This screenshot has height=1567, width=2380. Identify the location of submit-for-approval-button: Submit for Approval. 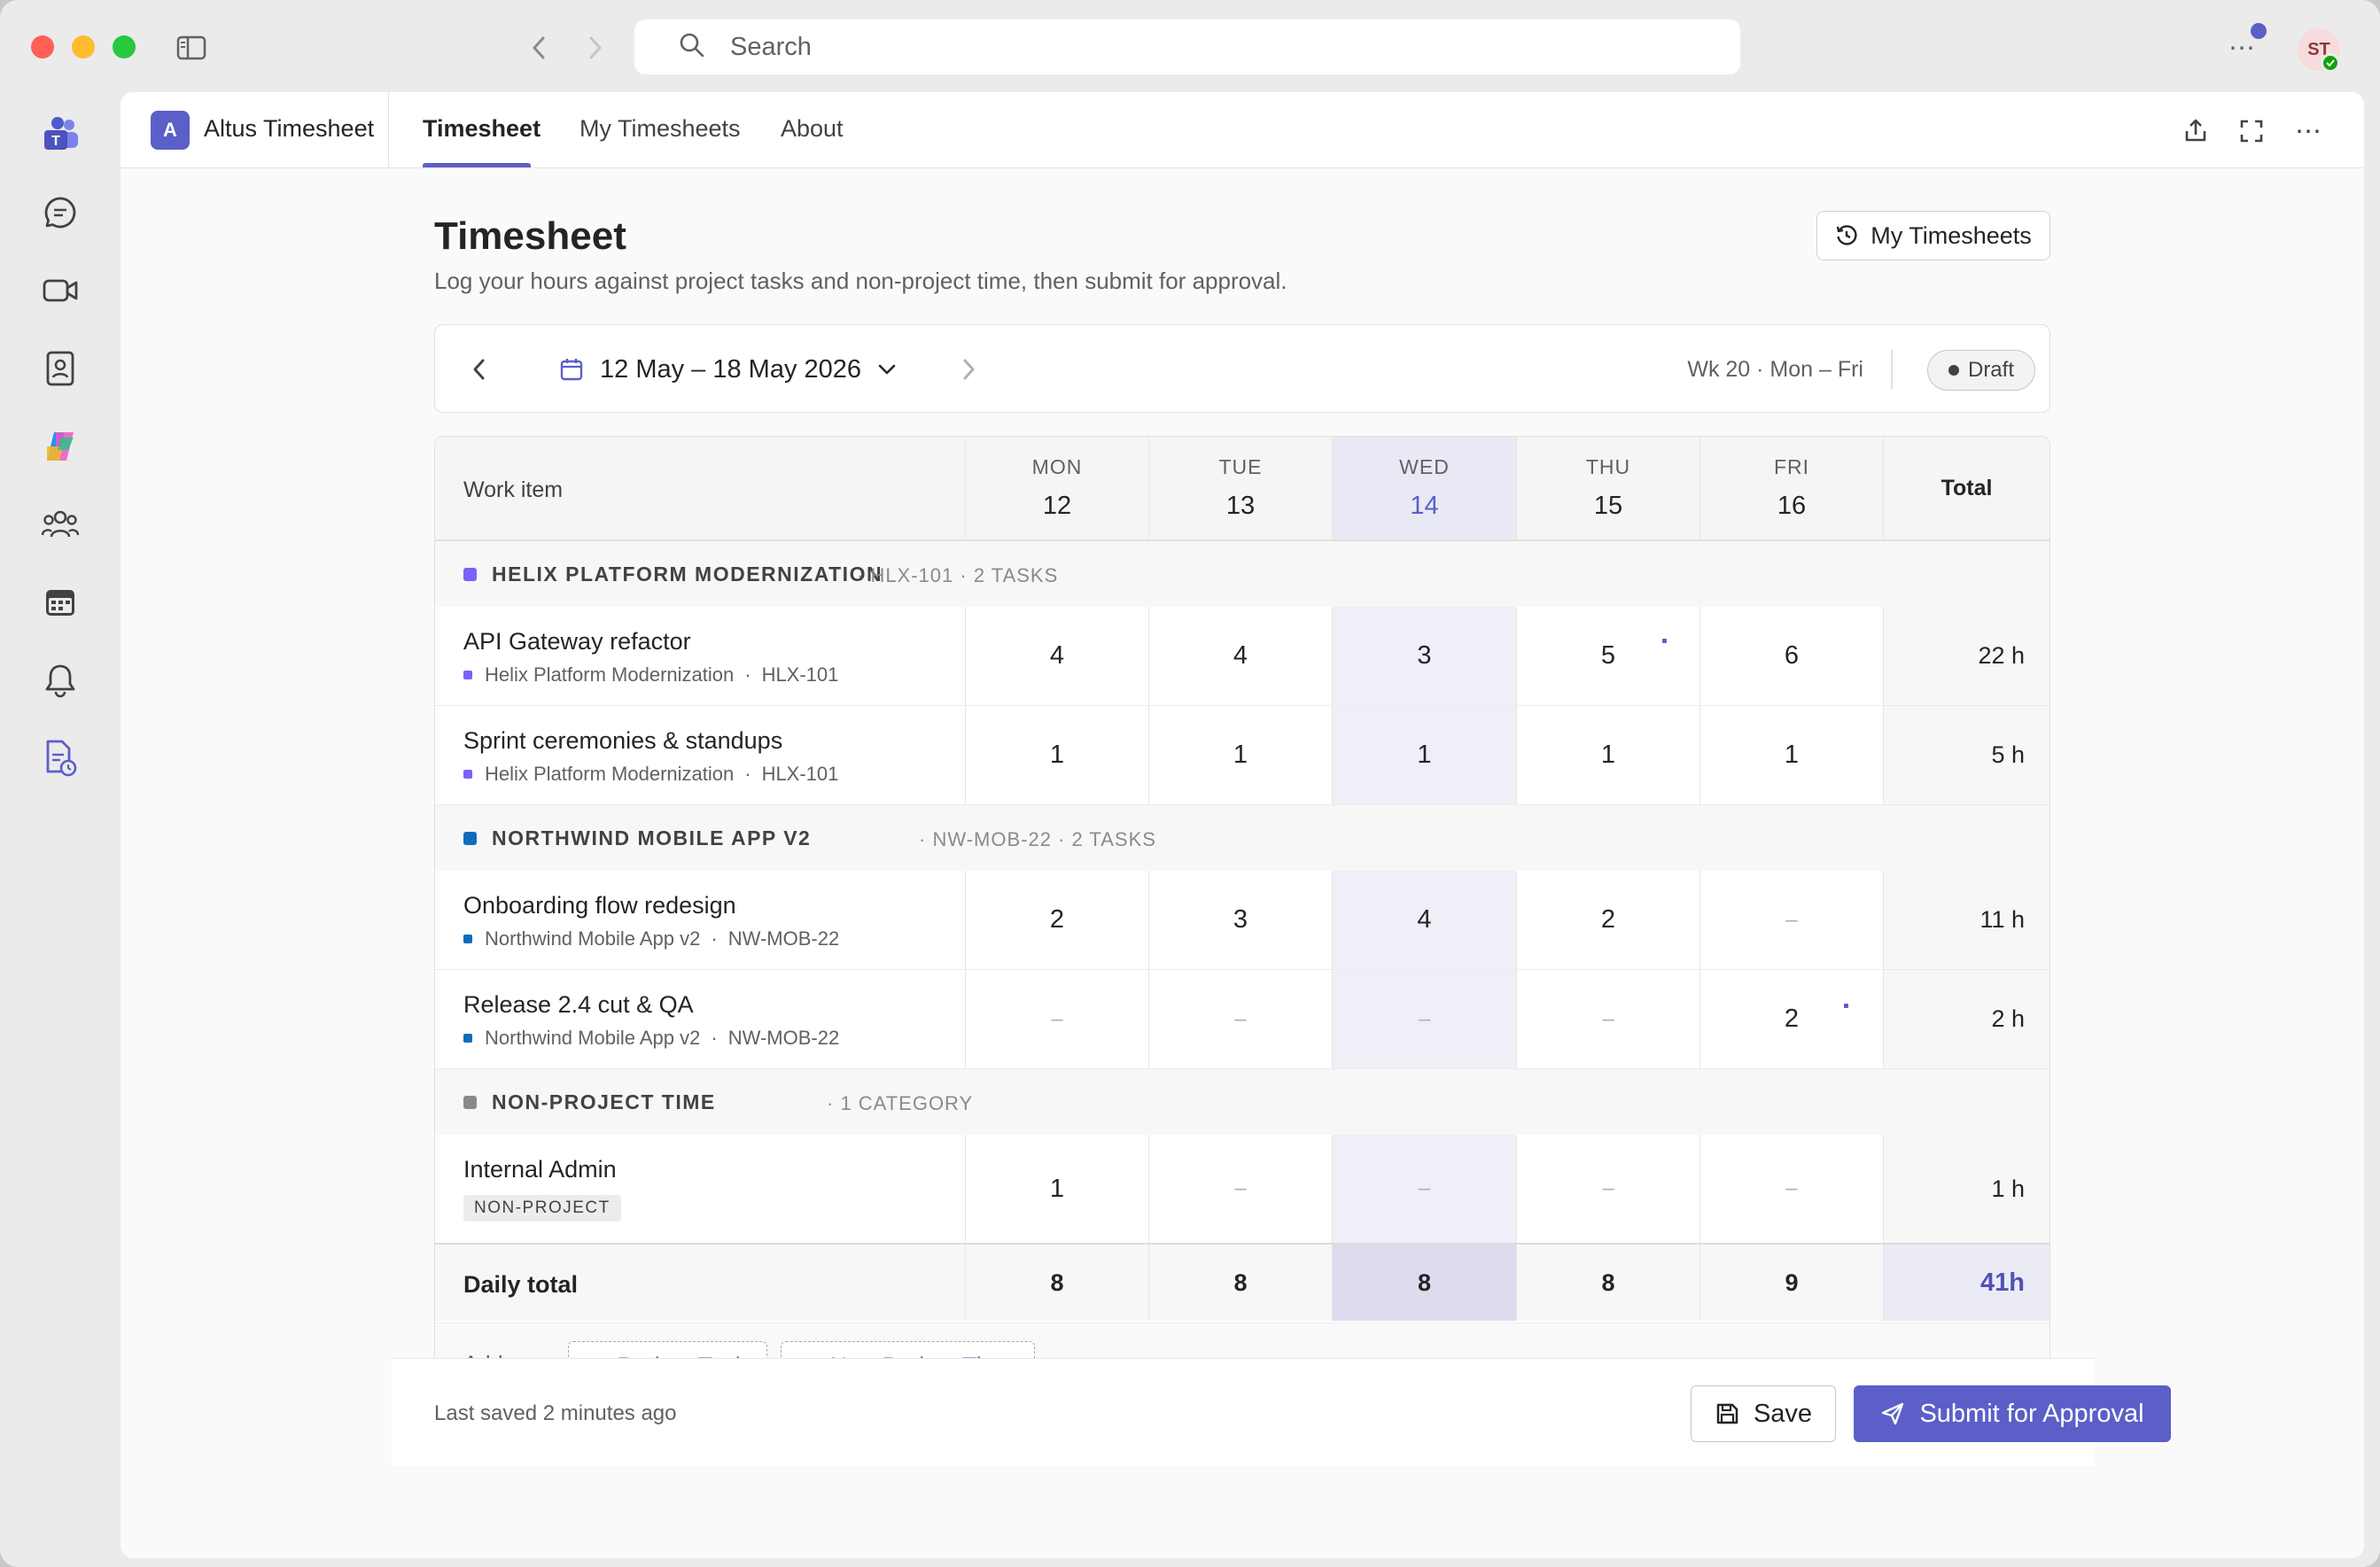
(2012, 1413).